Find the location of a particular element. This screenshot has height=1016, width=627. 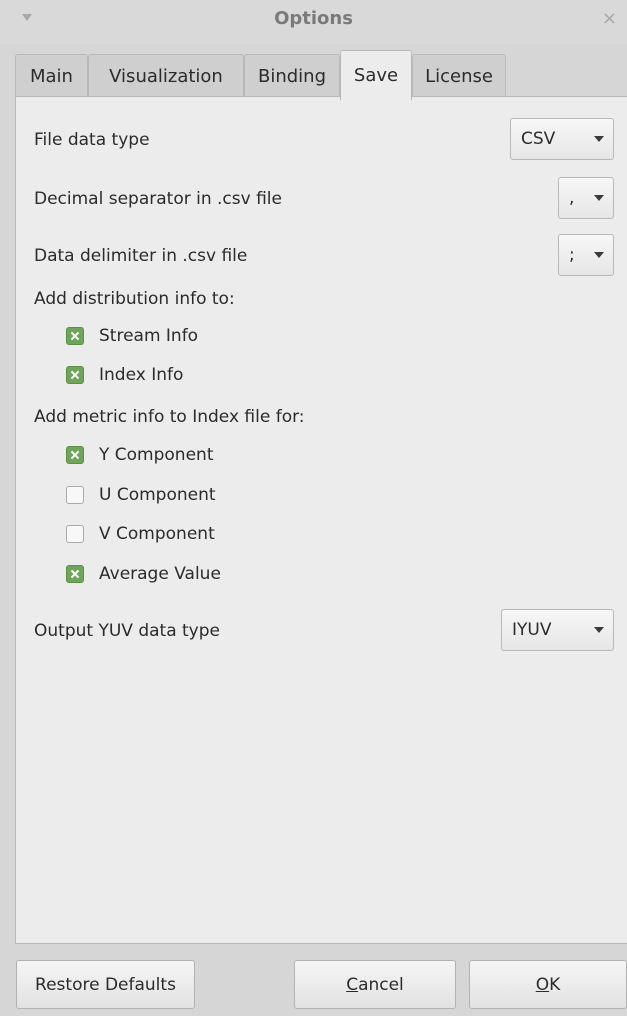

index-info-checkbox: Index Info is located at coordinates (124, 375).